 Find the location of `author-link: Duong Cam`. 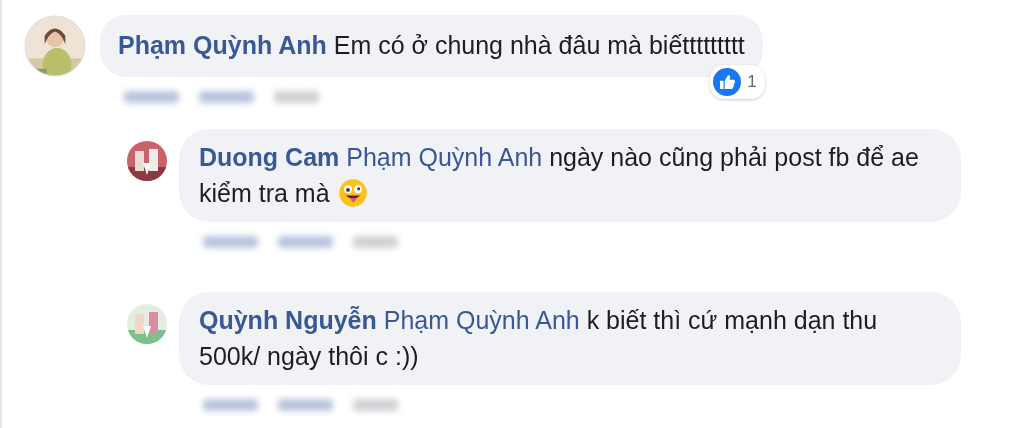

author-link: Duong Cam is located at coordinates (269, 157).